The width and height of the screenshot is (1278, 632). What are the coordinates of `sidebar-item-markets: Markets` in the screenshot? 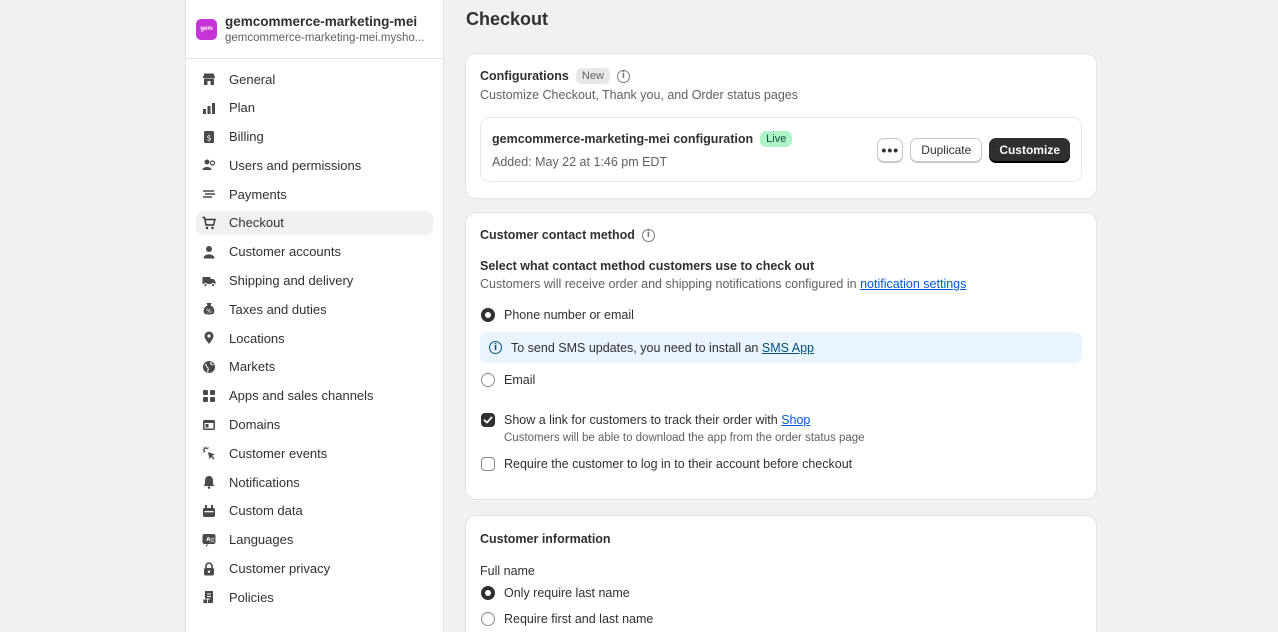 It's located at (314, 367).